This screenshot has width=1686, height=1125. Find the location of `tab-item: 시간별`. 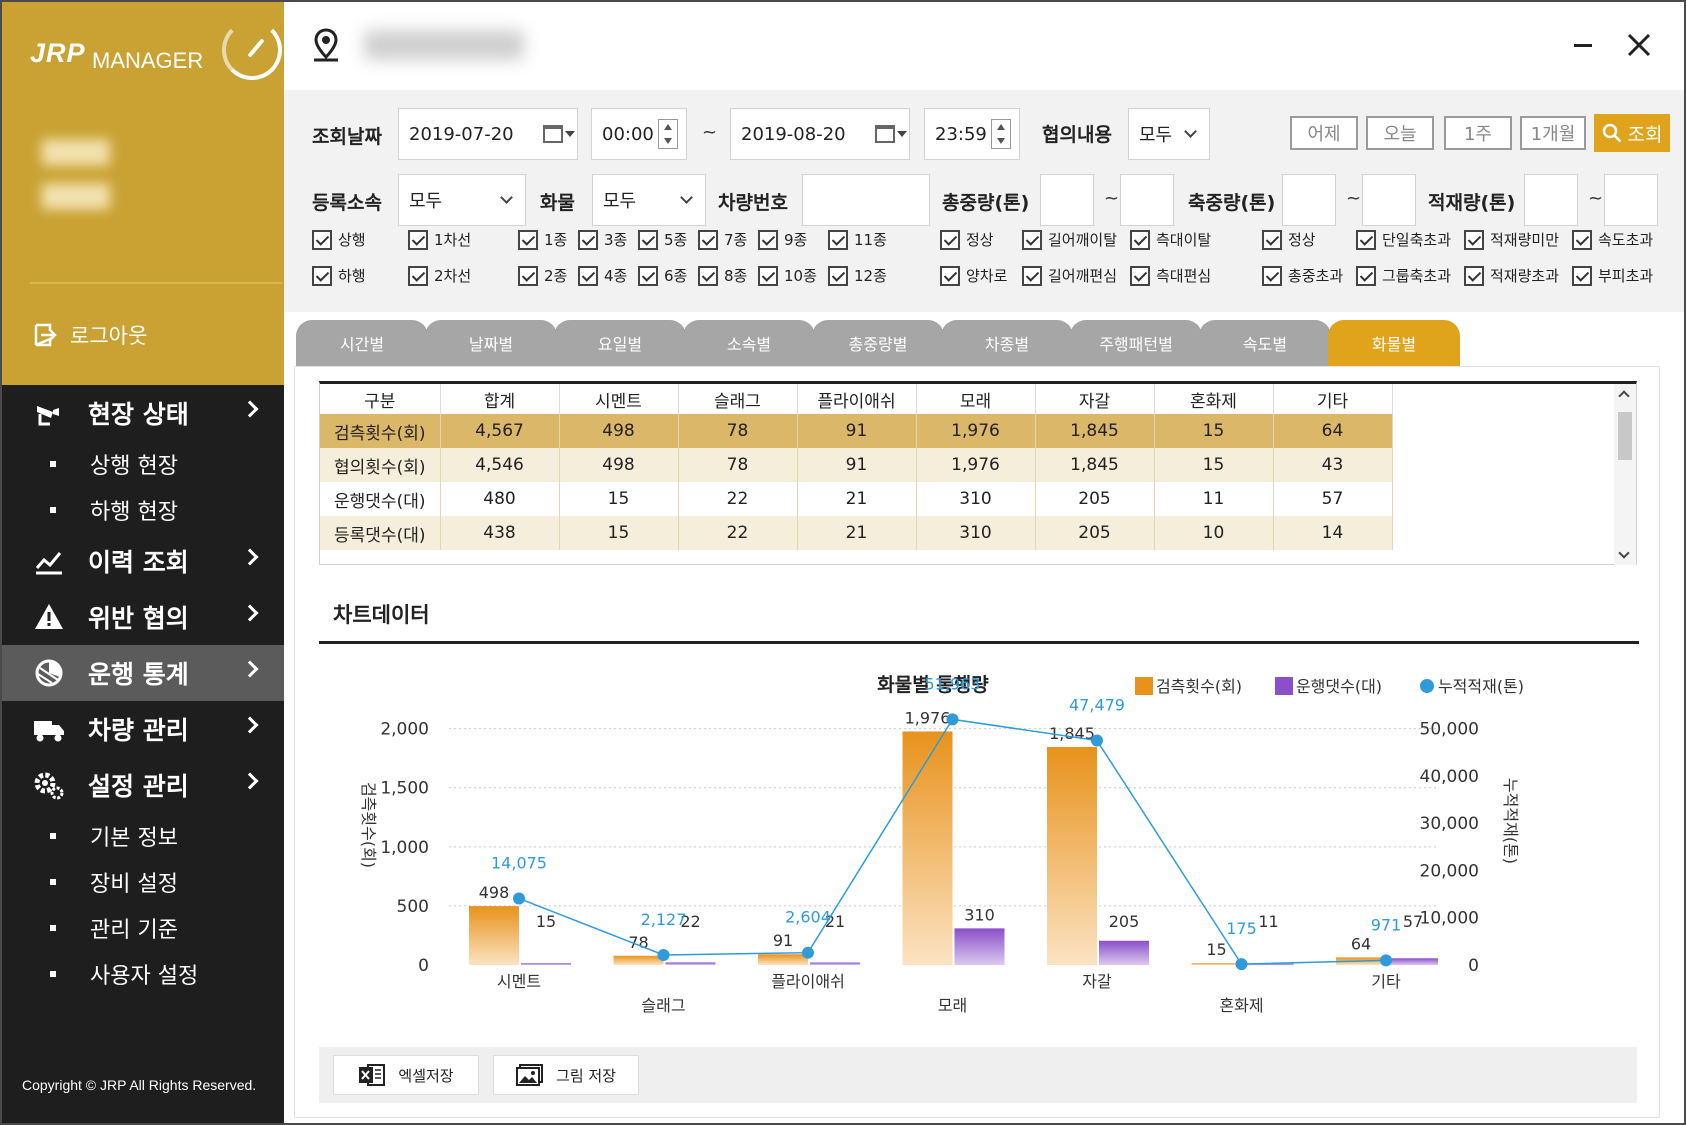

tab-item: 시간별 is located at coordinates (362, 343).